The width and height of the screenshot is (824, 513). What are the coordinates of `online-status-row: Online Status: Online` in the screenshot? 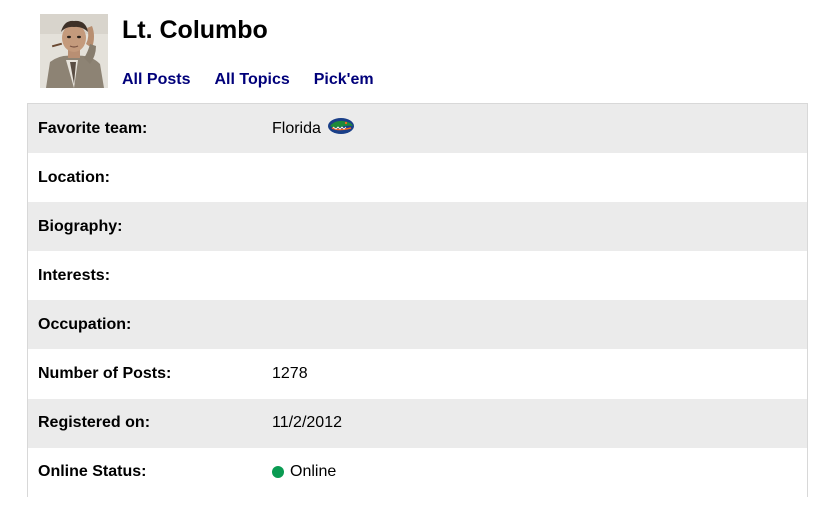 It's located at (417, 472).